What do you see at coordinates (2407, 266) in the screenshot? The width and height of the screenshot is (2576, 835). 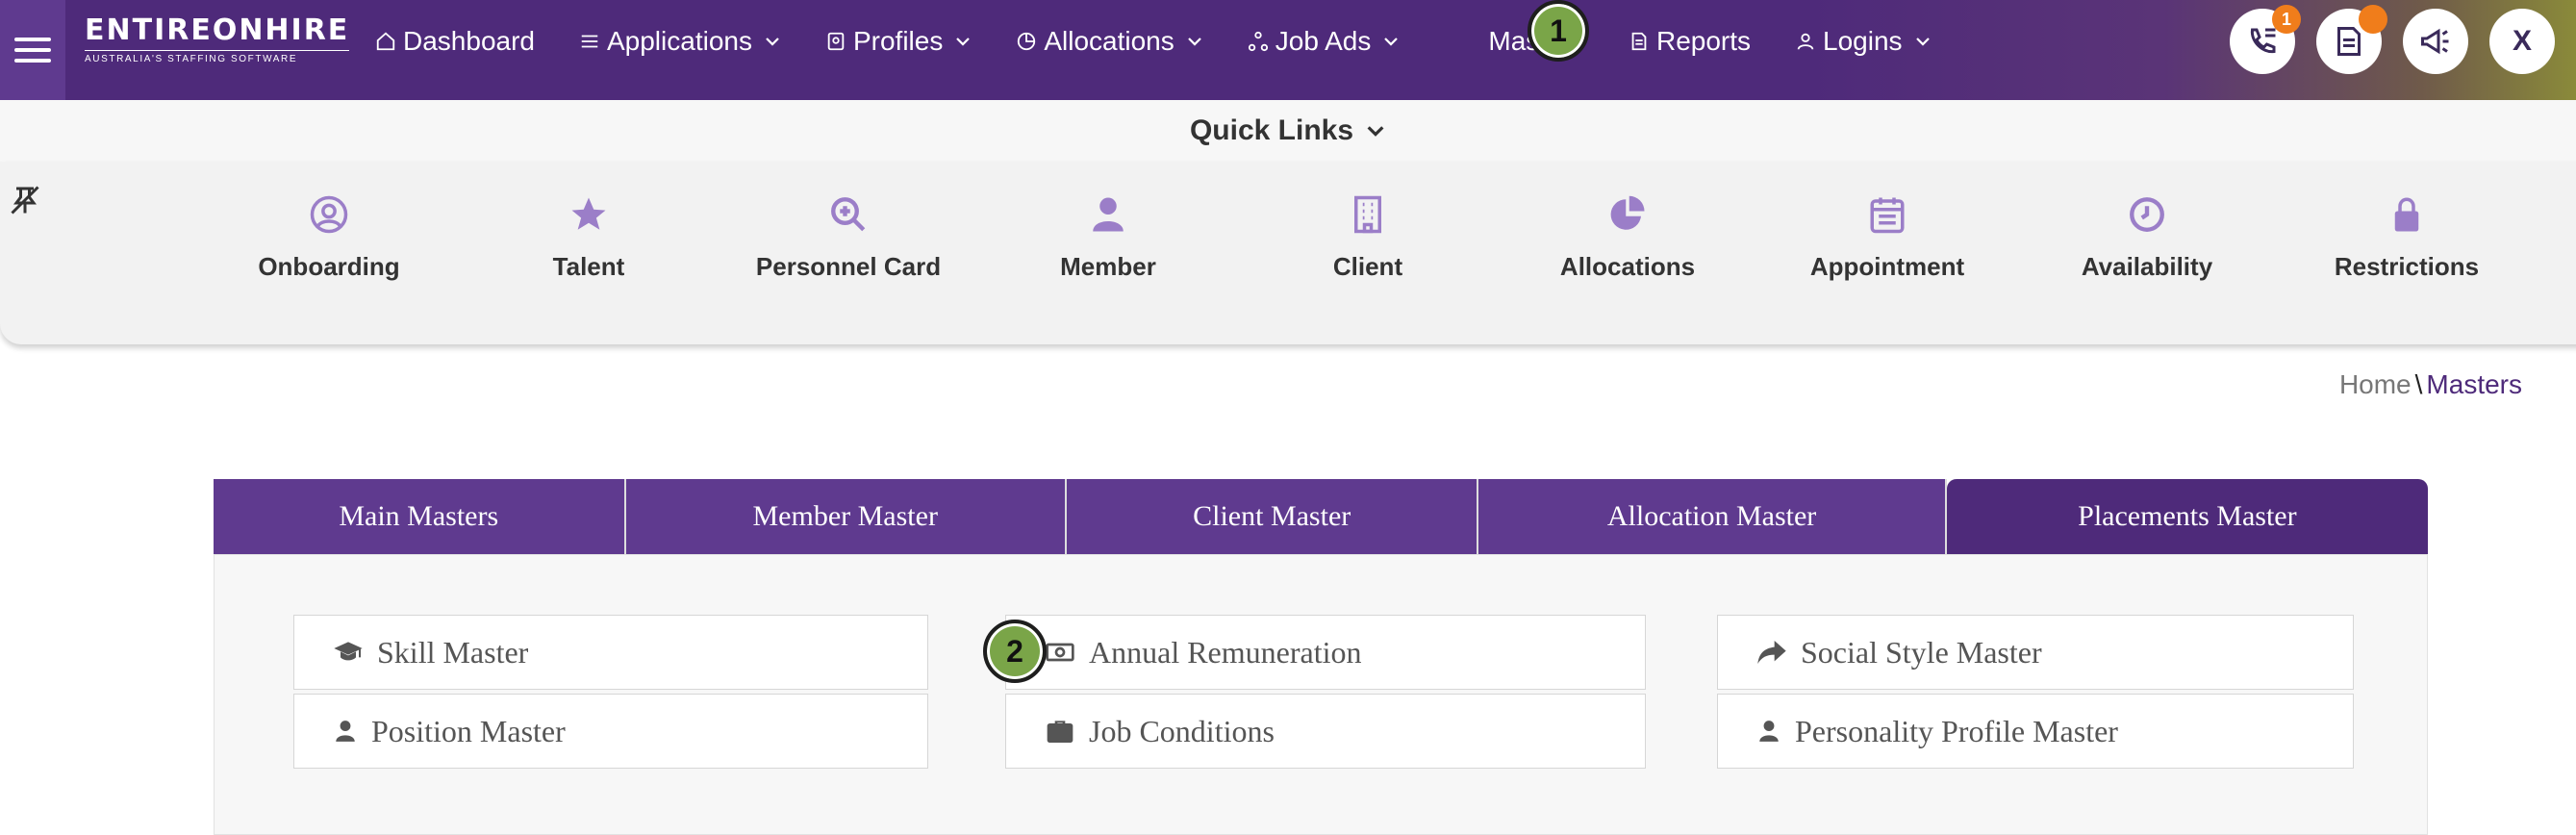 I see `quick-link-label: Restrictions` at bounding box center [2407, 266].